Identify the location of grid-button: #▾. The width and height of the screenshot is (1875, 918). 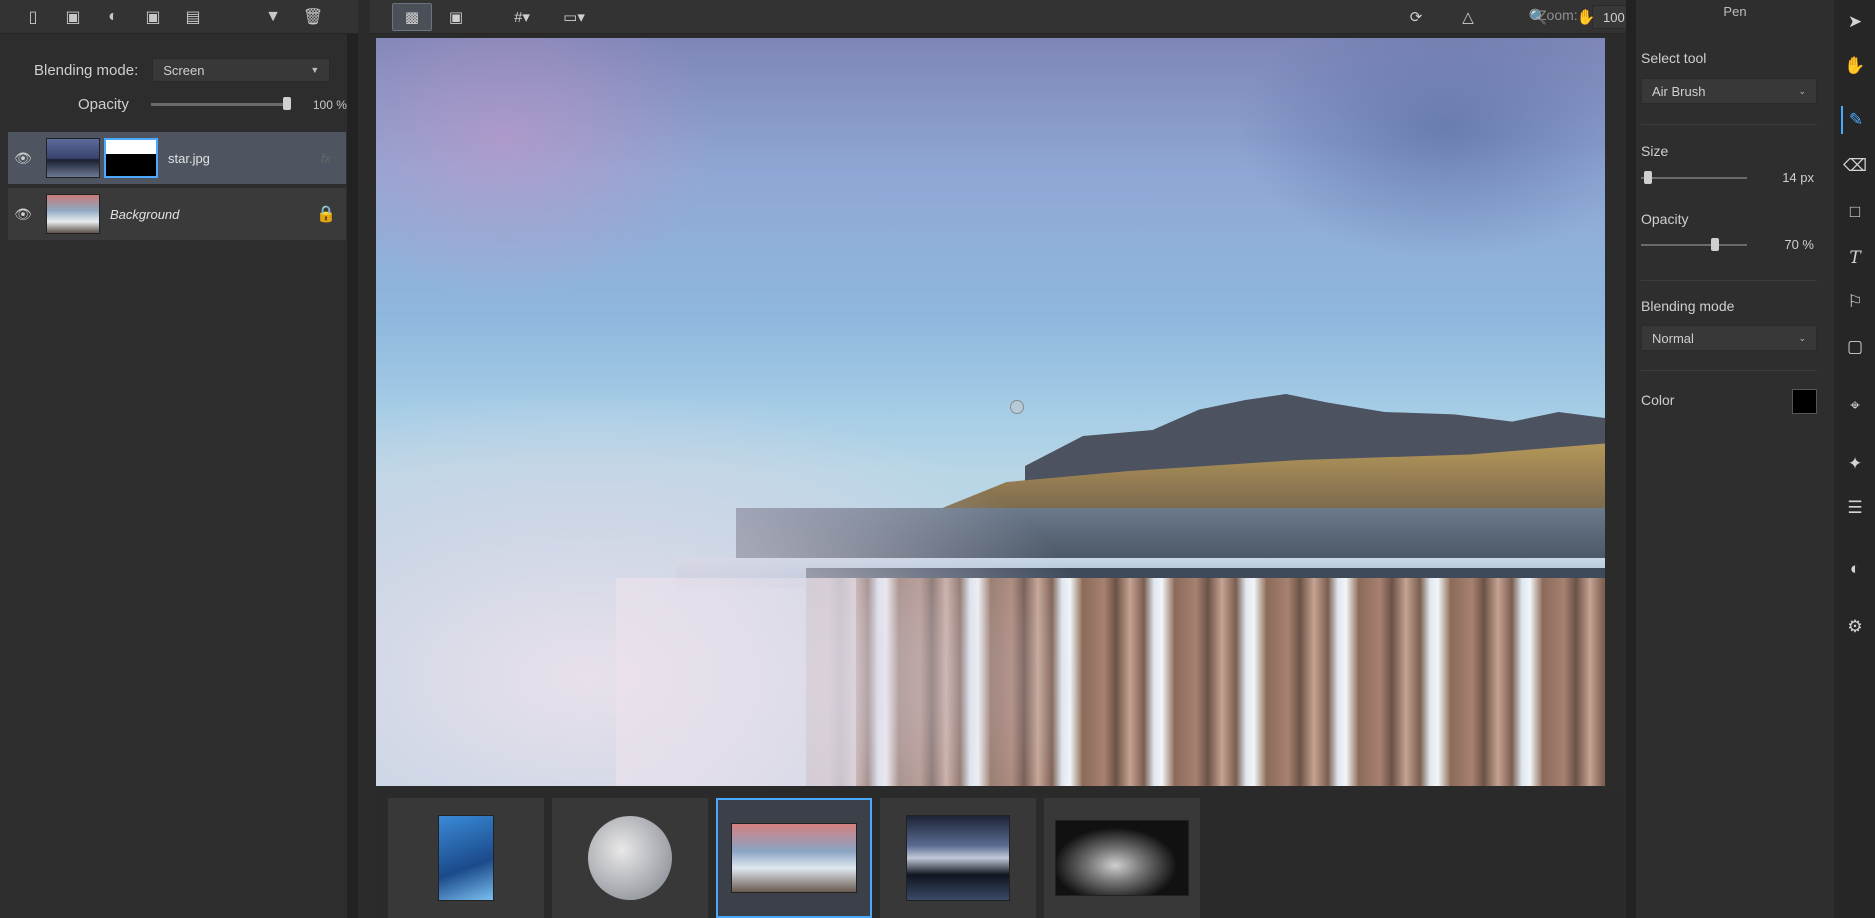
(522, 17).